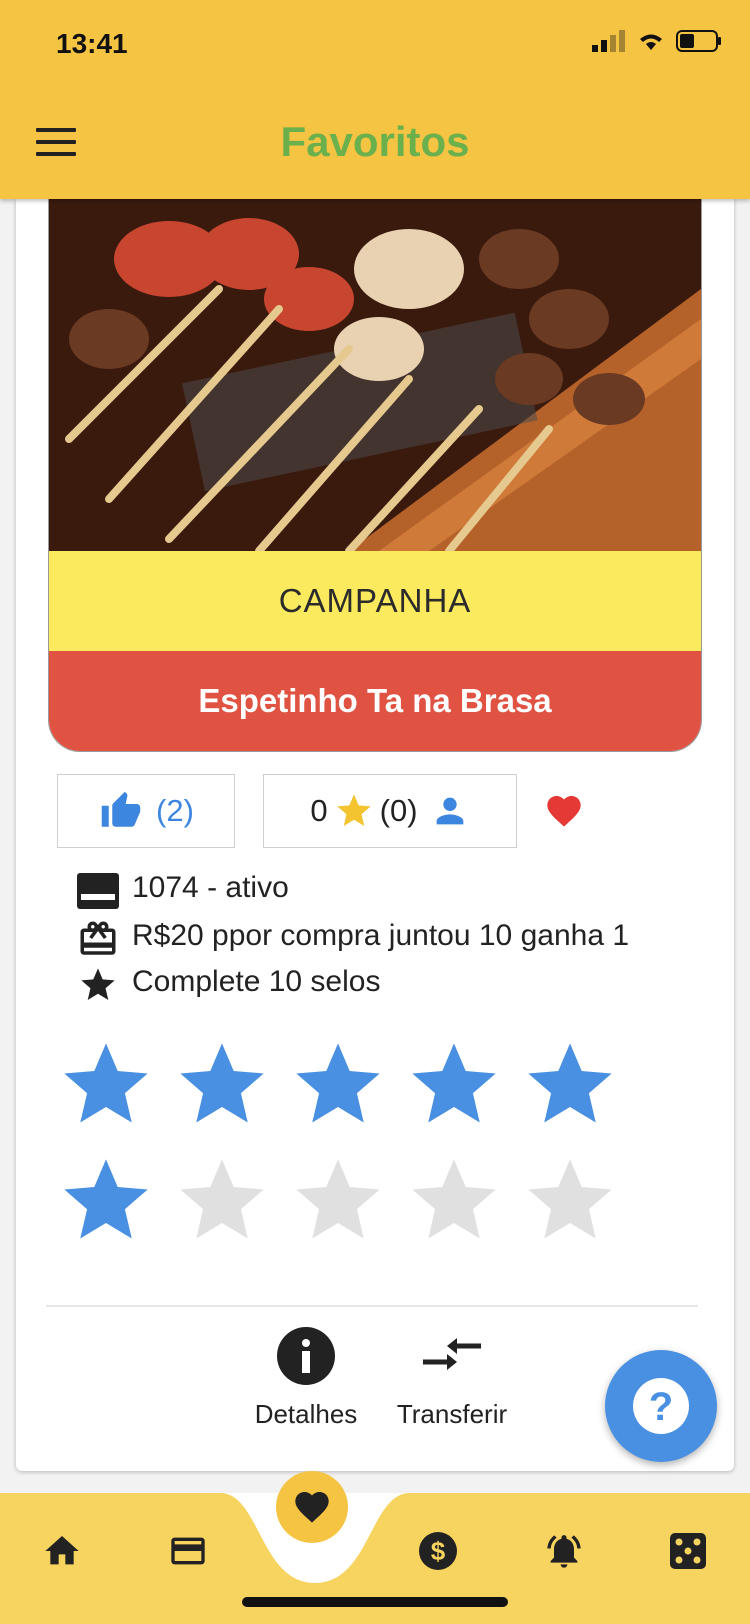 The height and width of the screenshot is (1624, 750). What do you see at coordinates (256, 981) in the screenshot?
I see `stamps-label: Complete 10 selos` at bounding box center [256, 981].